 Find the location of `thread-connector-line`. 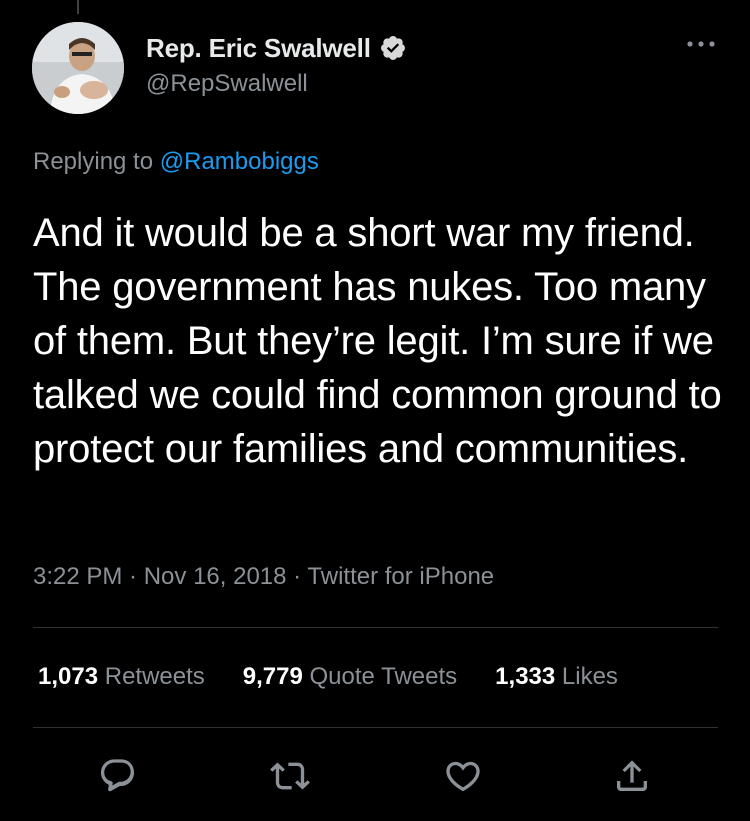

thread-connector-line is located at coordinates (78, 7).